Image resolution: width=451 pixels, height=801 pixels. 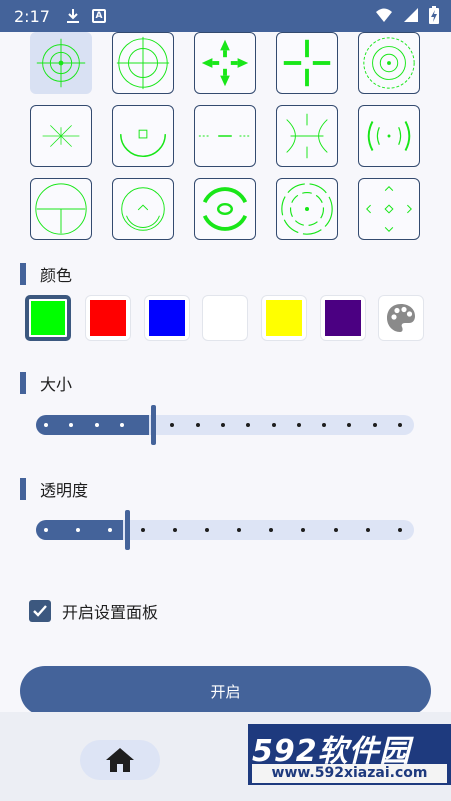 I want to click on crosshair-dashed-line-icon, so click(x=225, y=136).